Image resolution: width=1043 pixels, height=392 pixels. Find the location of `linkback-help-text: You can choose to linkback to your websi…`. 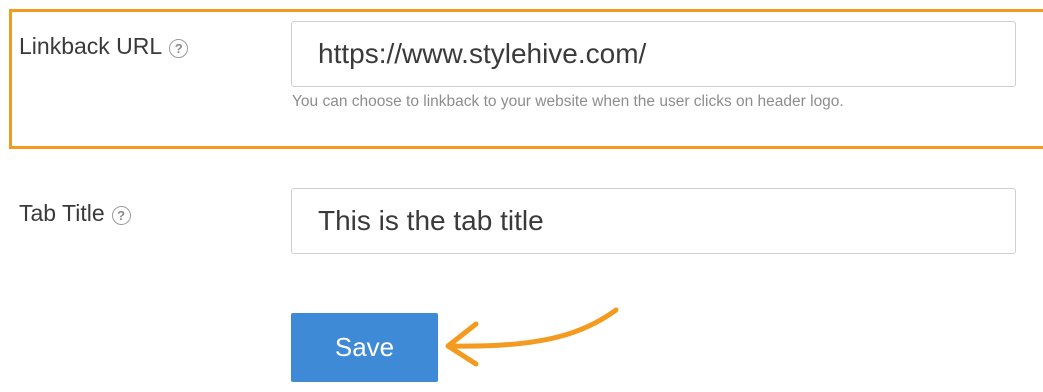

linkback-help-text: You can choose to linkback to your websi… is located at coordinates (568, 101).